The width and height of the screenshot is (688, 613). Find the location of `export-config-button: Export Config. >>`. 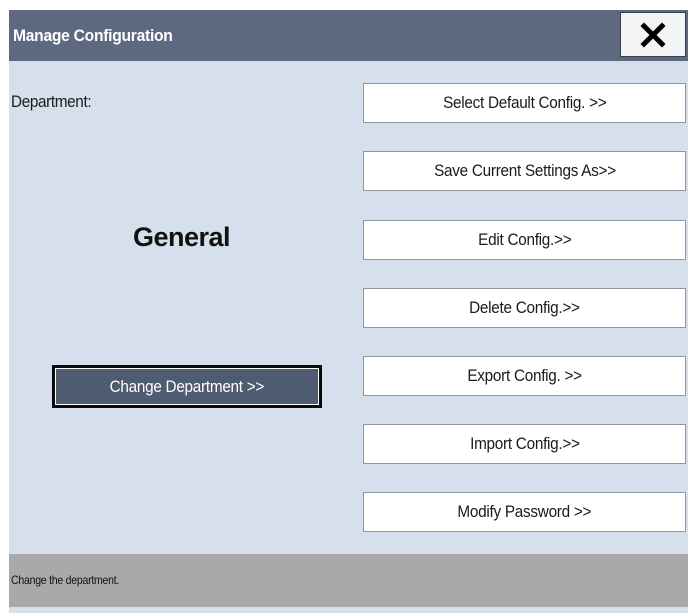

export-config-button: Export Config. >> is located at coordinates (524, 376).